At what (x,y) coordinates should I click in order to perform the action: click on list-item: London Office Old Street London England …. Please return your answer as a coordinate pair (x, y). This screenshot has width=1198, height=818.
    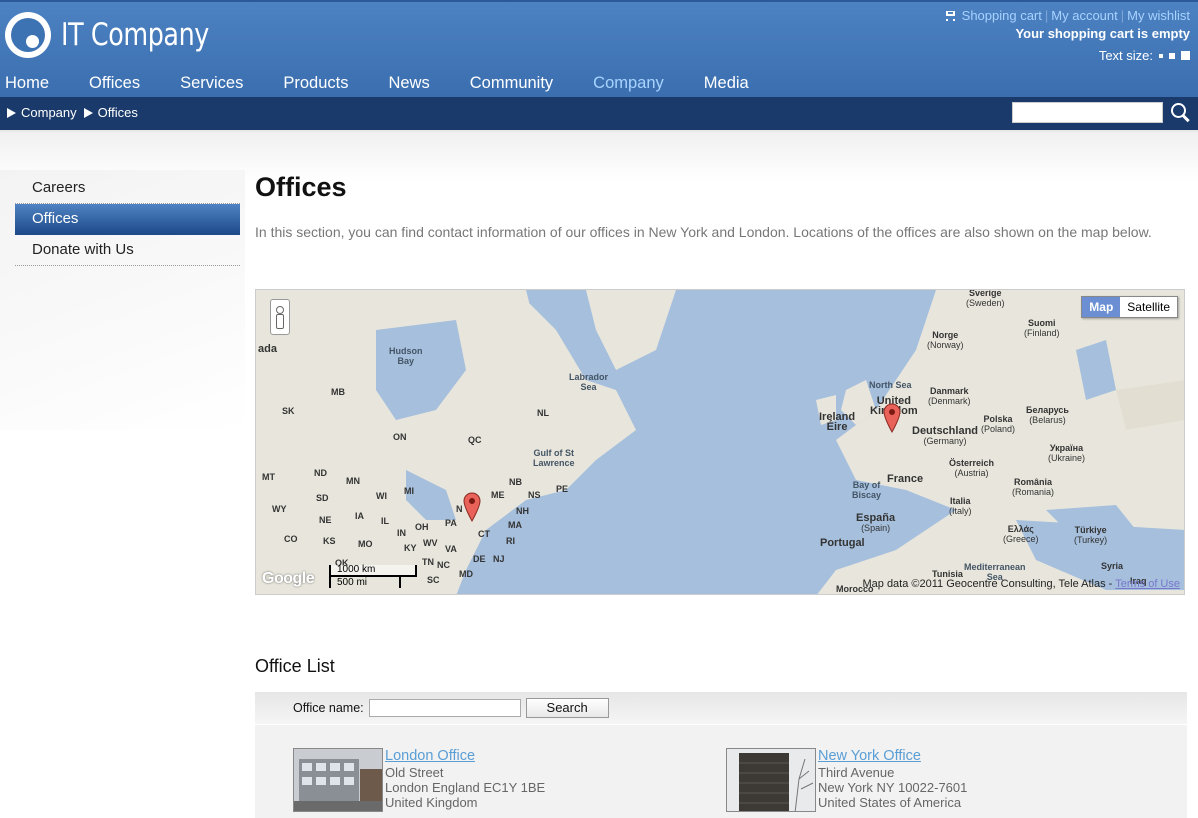
    Looking at the image, I should click on (419, 780).